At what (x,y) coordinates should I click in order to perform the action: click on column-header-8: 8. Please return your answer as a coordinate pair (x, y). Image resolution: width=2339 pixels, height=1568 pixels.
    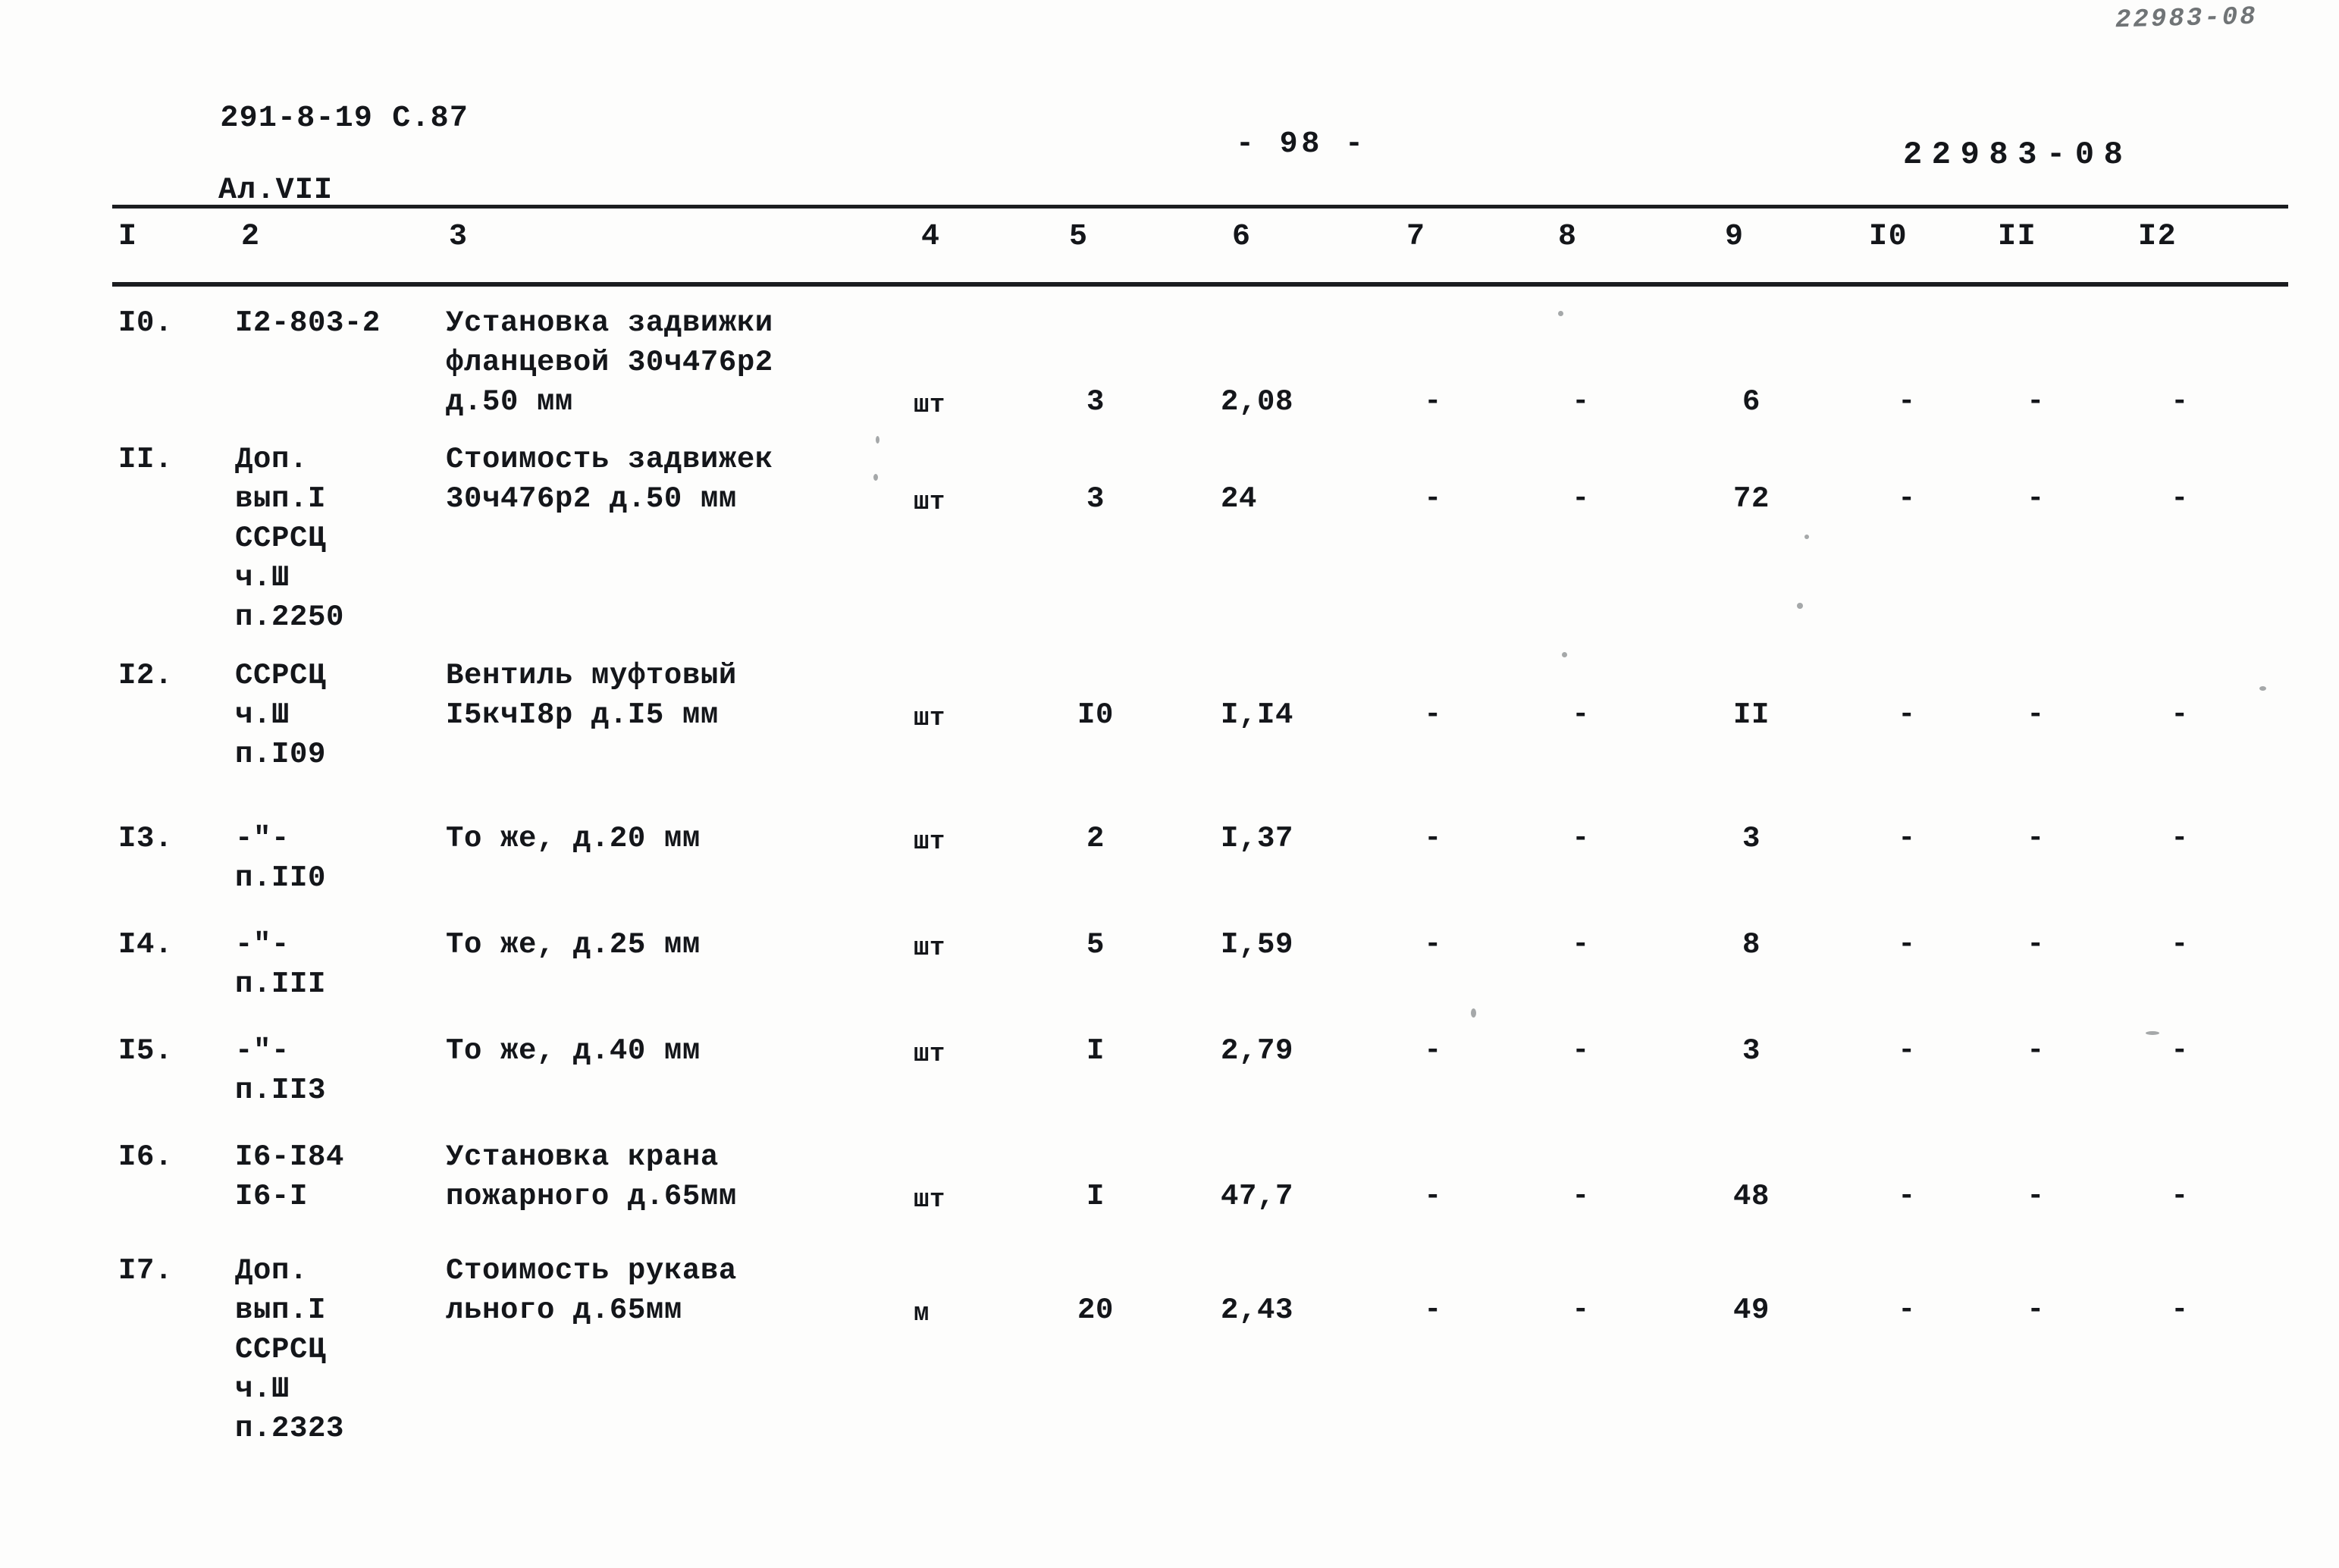
    Looking at the image, I should click on (1568, 237).